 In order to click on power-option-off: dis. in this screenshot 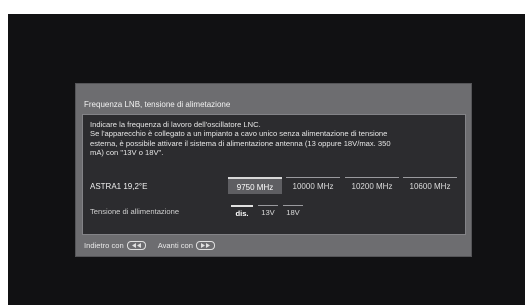, I will do `click(242, 211)`.